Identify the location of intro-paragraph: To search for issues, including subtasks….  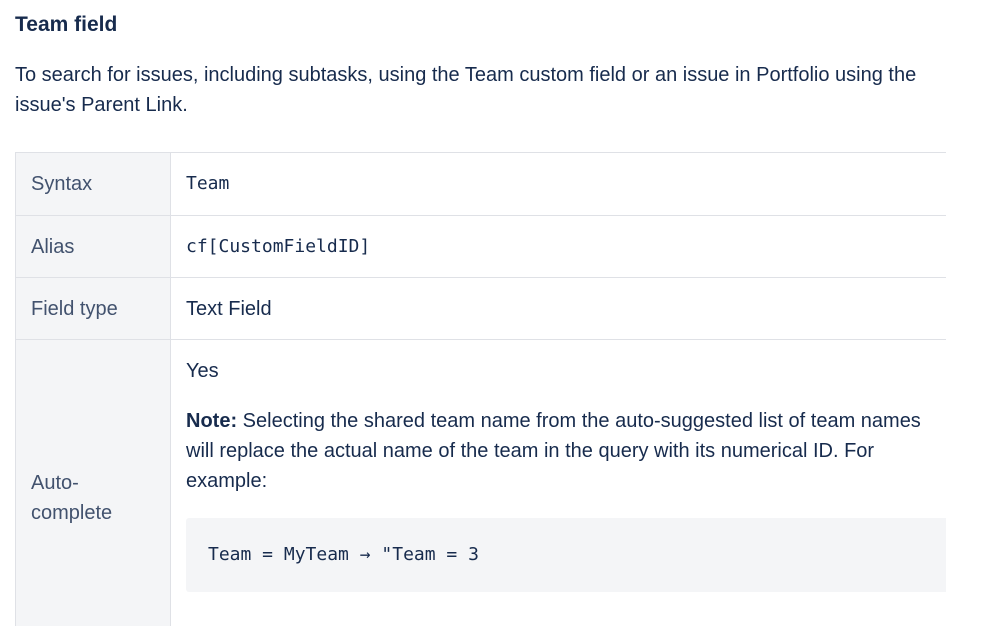
(466, 90).